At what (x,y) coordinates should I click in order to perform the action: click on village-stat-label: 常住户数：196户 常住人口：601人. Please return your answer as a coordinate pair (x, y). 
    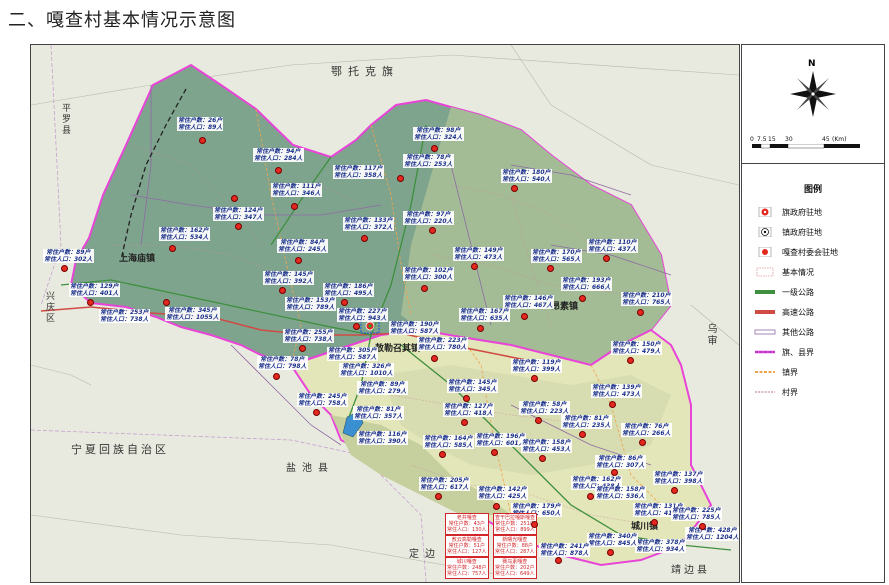
    Looking at the image, I should click on (500, 440).